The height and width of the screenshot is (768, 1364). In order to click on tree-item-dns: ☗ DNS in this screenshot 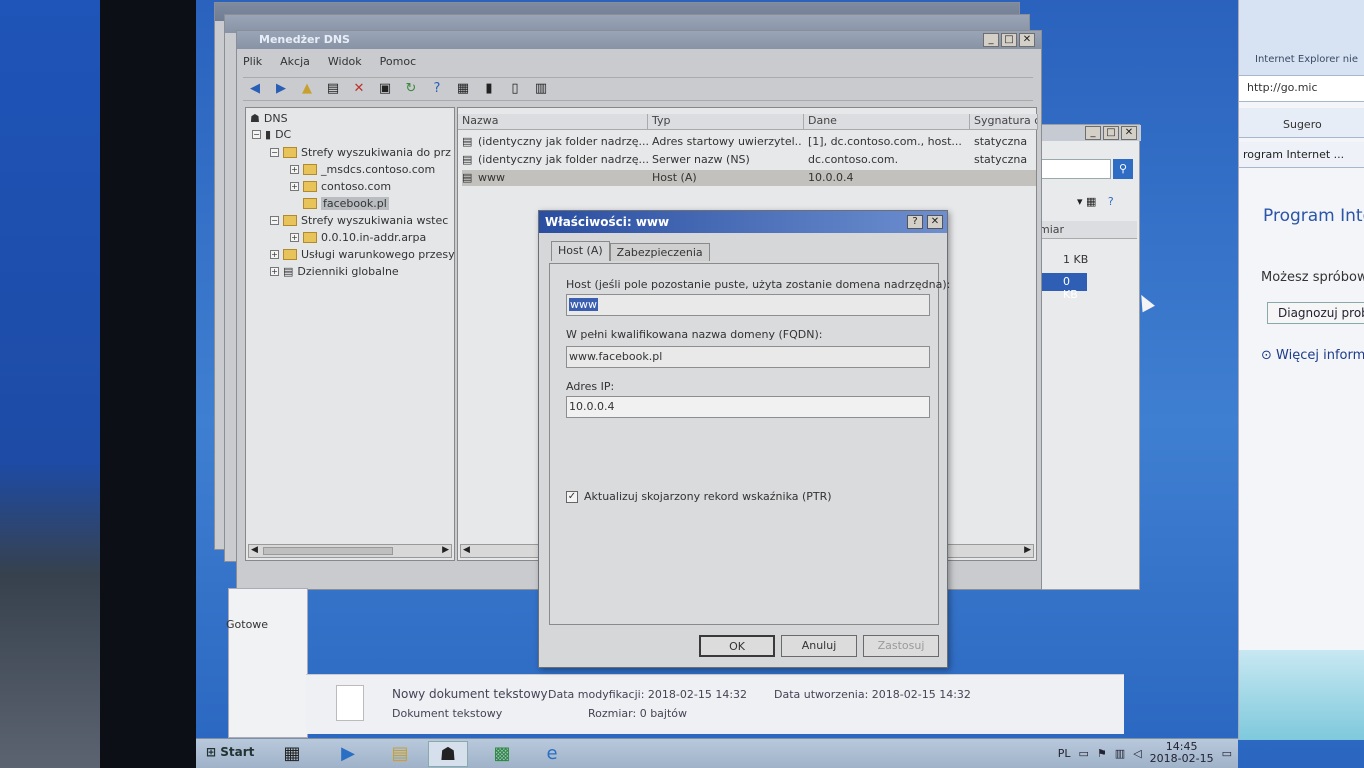, I will do `click(269, 118)`.